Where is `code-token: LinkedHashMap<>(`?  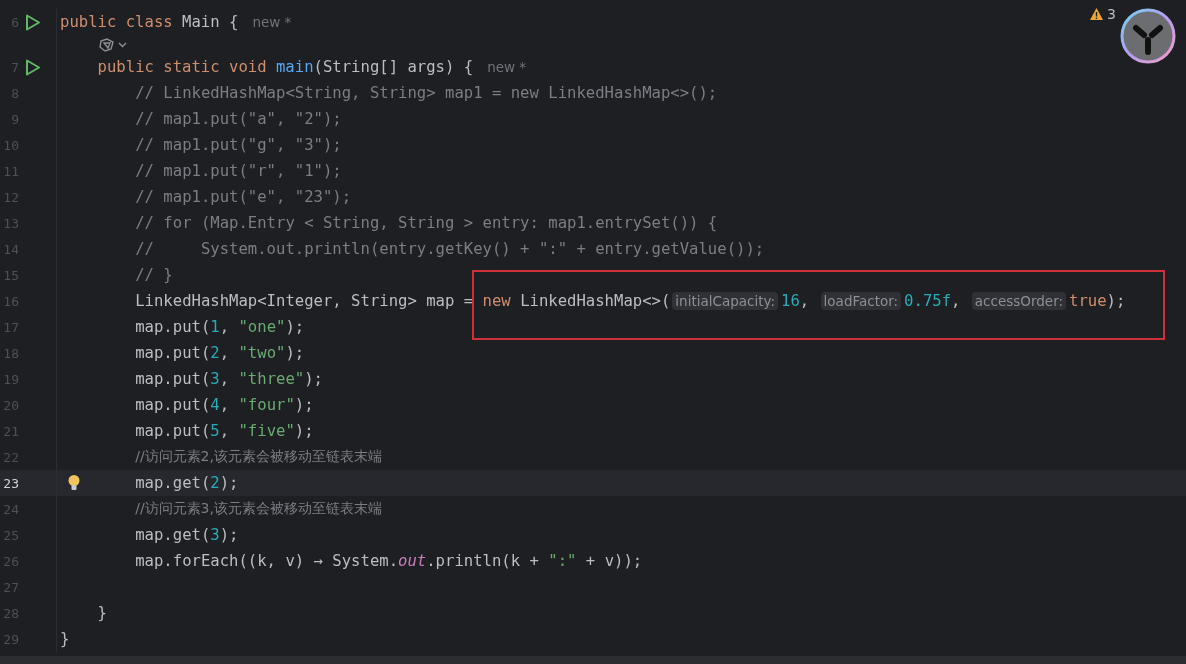
code-token: LinkedHashMap<>( is located at coordinates (595, 301).